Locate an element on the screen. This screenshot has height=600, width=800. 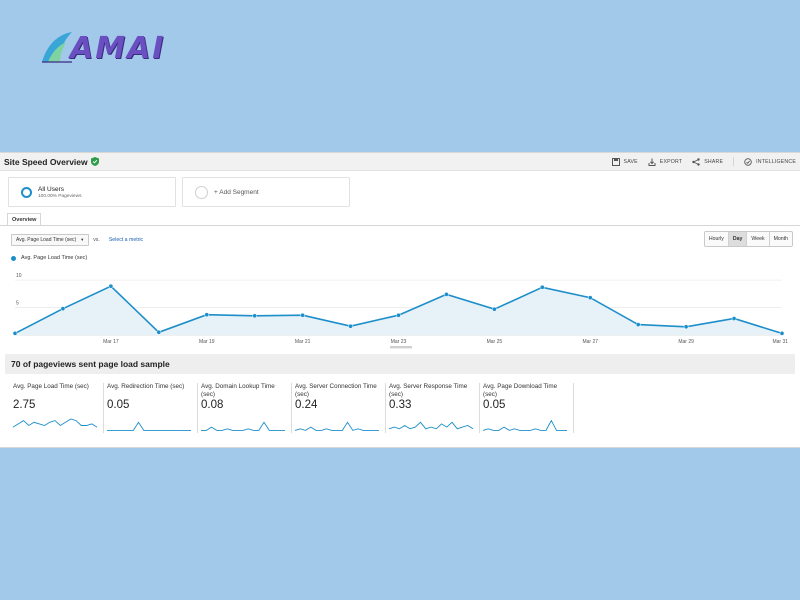
share-icon is located at coordinates (696, 161).